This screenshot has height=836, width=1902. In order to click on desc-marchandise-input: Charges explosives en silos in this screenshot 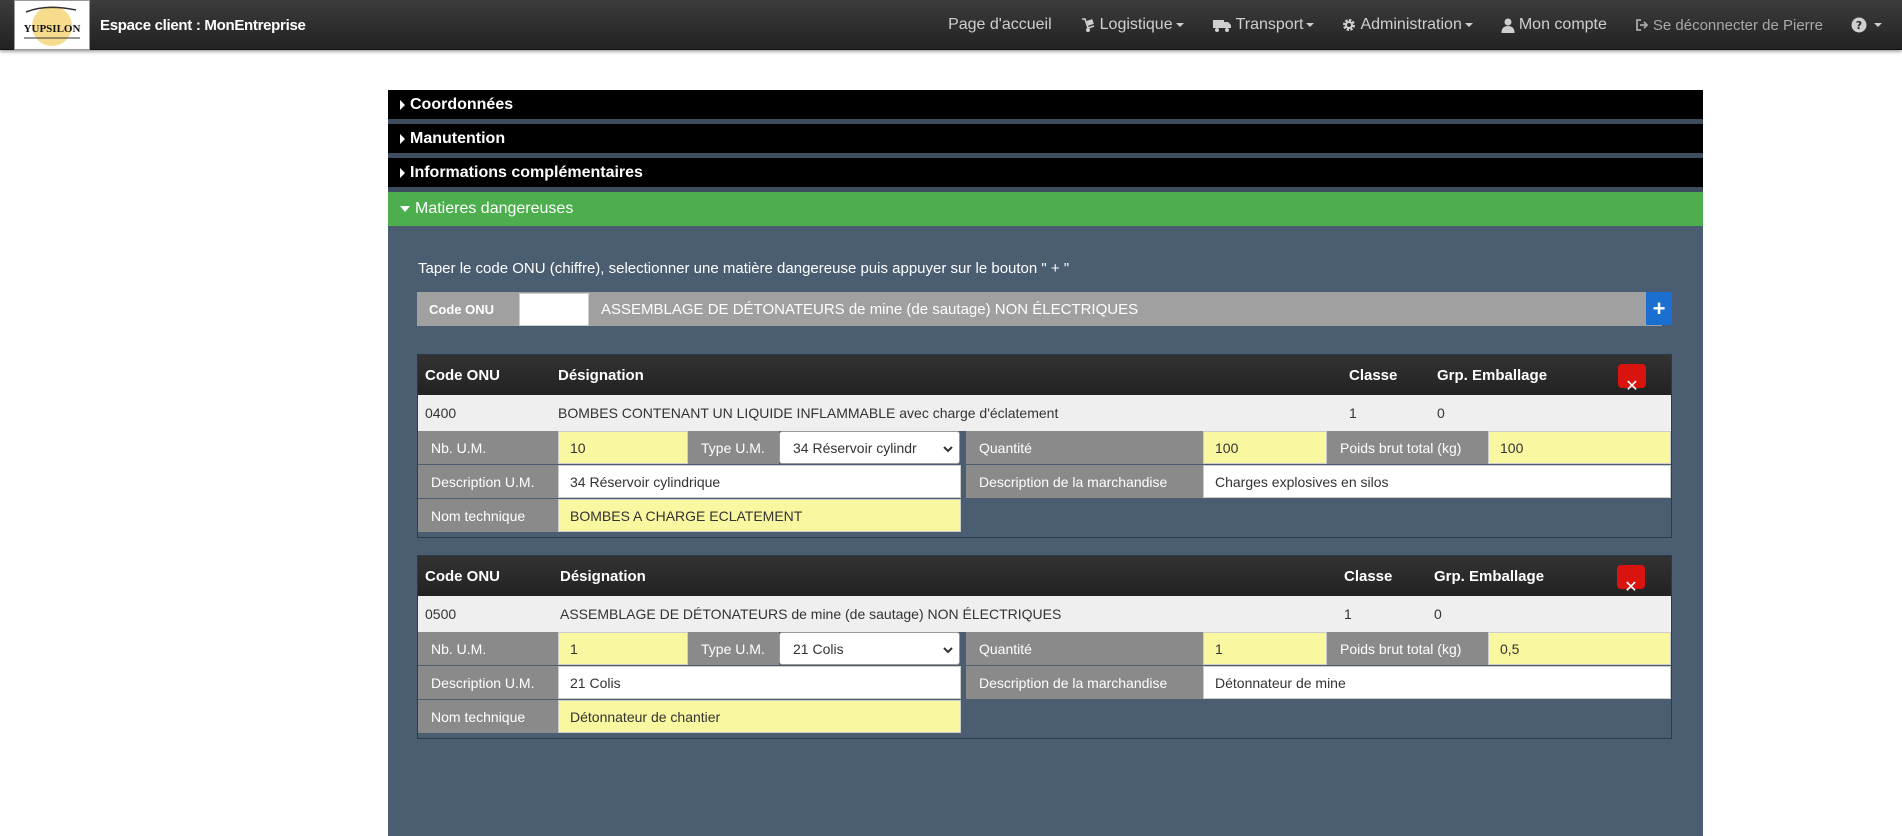, I will do `click(1437, 481)`.